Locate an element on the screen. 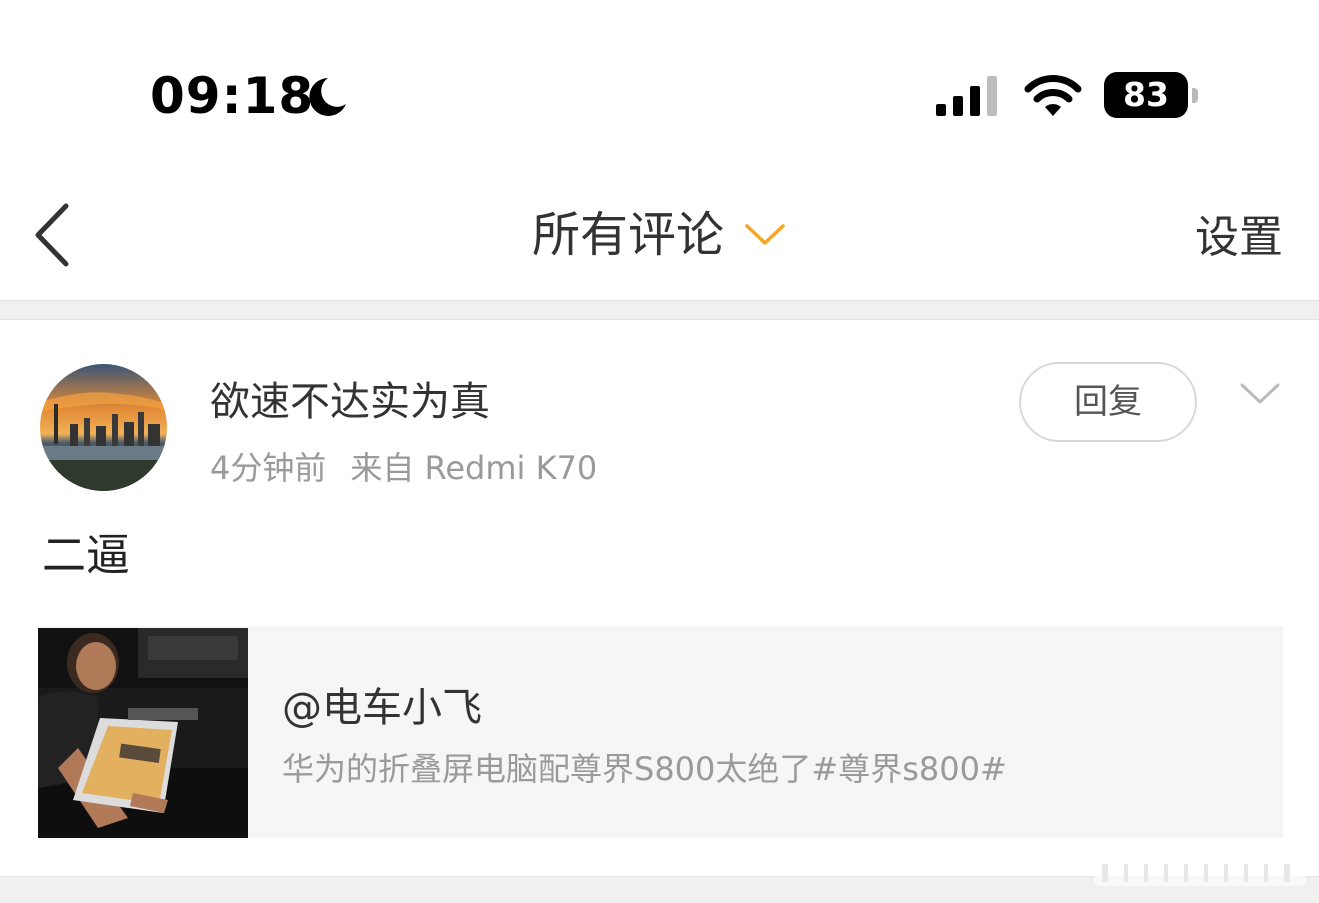 The height and width of the screenshot is (903, 1319). device-source: 来自 Redmi K70 is located at coordinates (474, 468).